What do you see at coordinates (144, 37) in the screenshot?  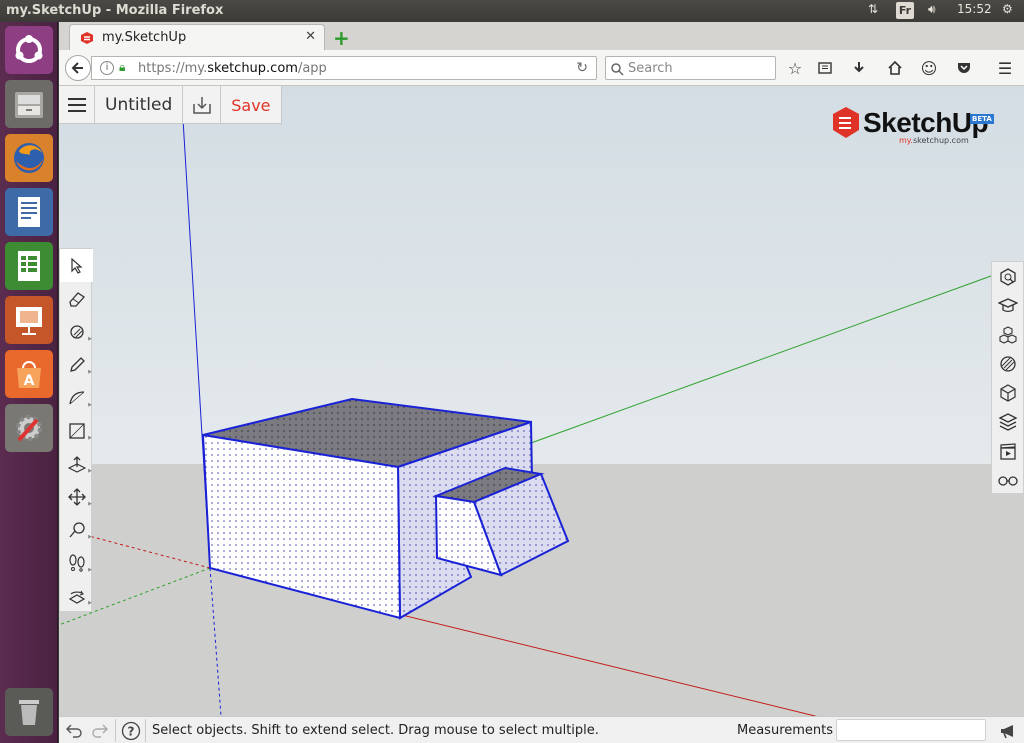 I see `tab-title: my.SketchUp` at bounding box center [144, 37].